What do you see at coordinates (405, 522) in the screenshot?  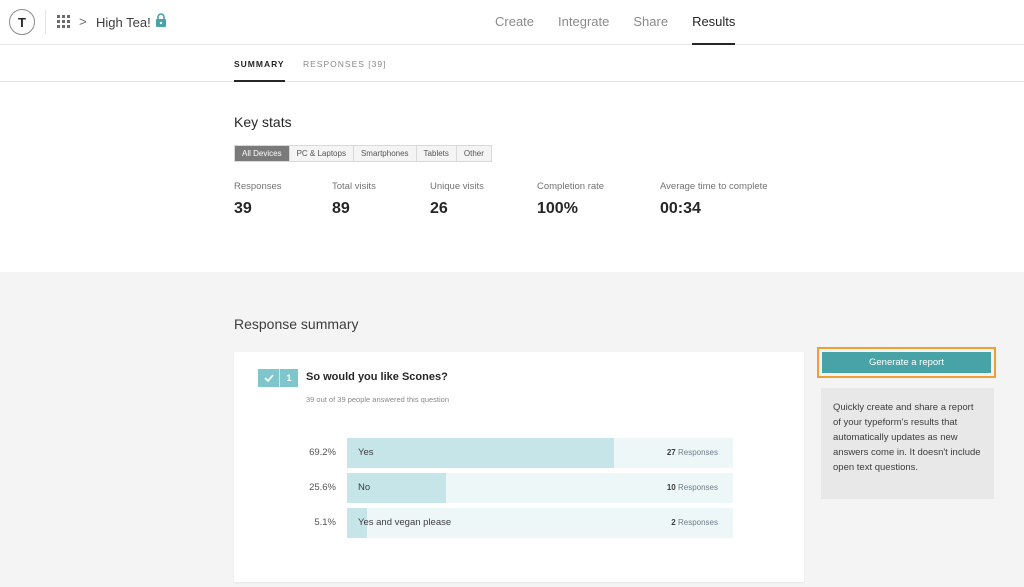 I see `answer-label: Yes and vegan please` at bounding box center [405, 522].